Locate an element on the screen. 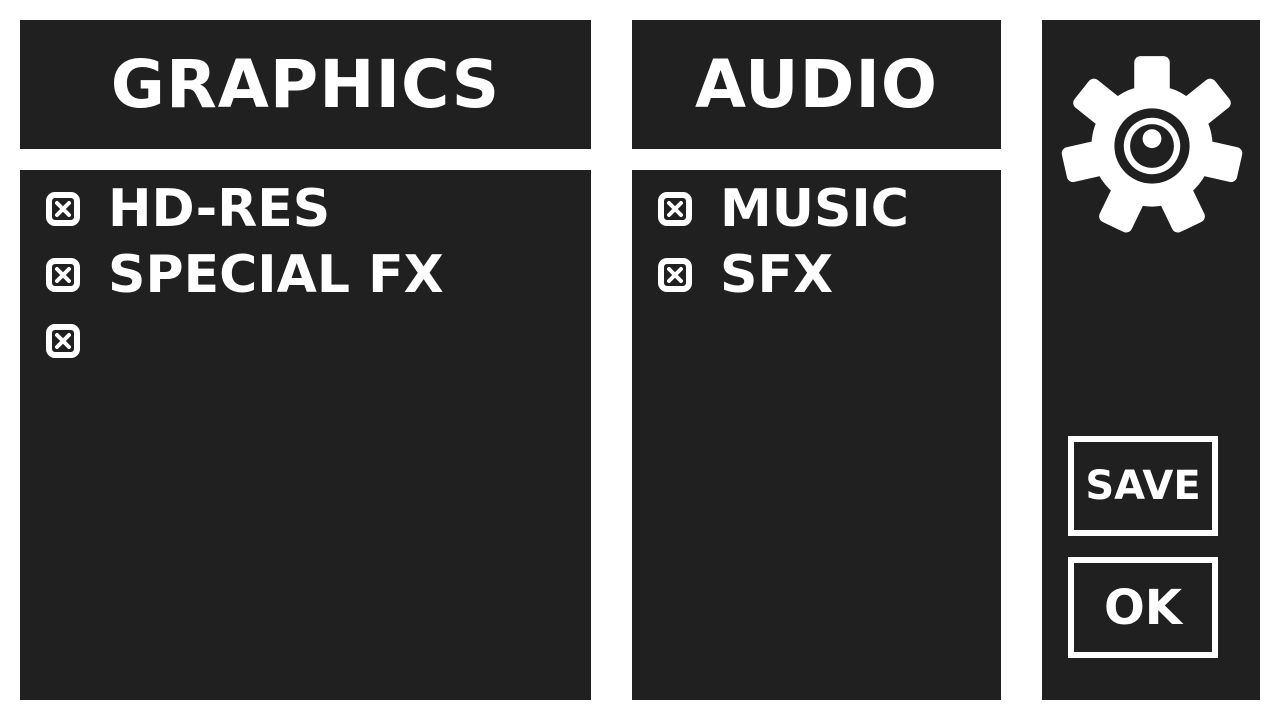  checkbox-sfx is located at coordinates (675, 275).